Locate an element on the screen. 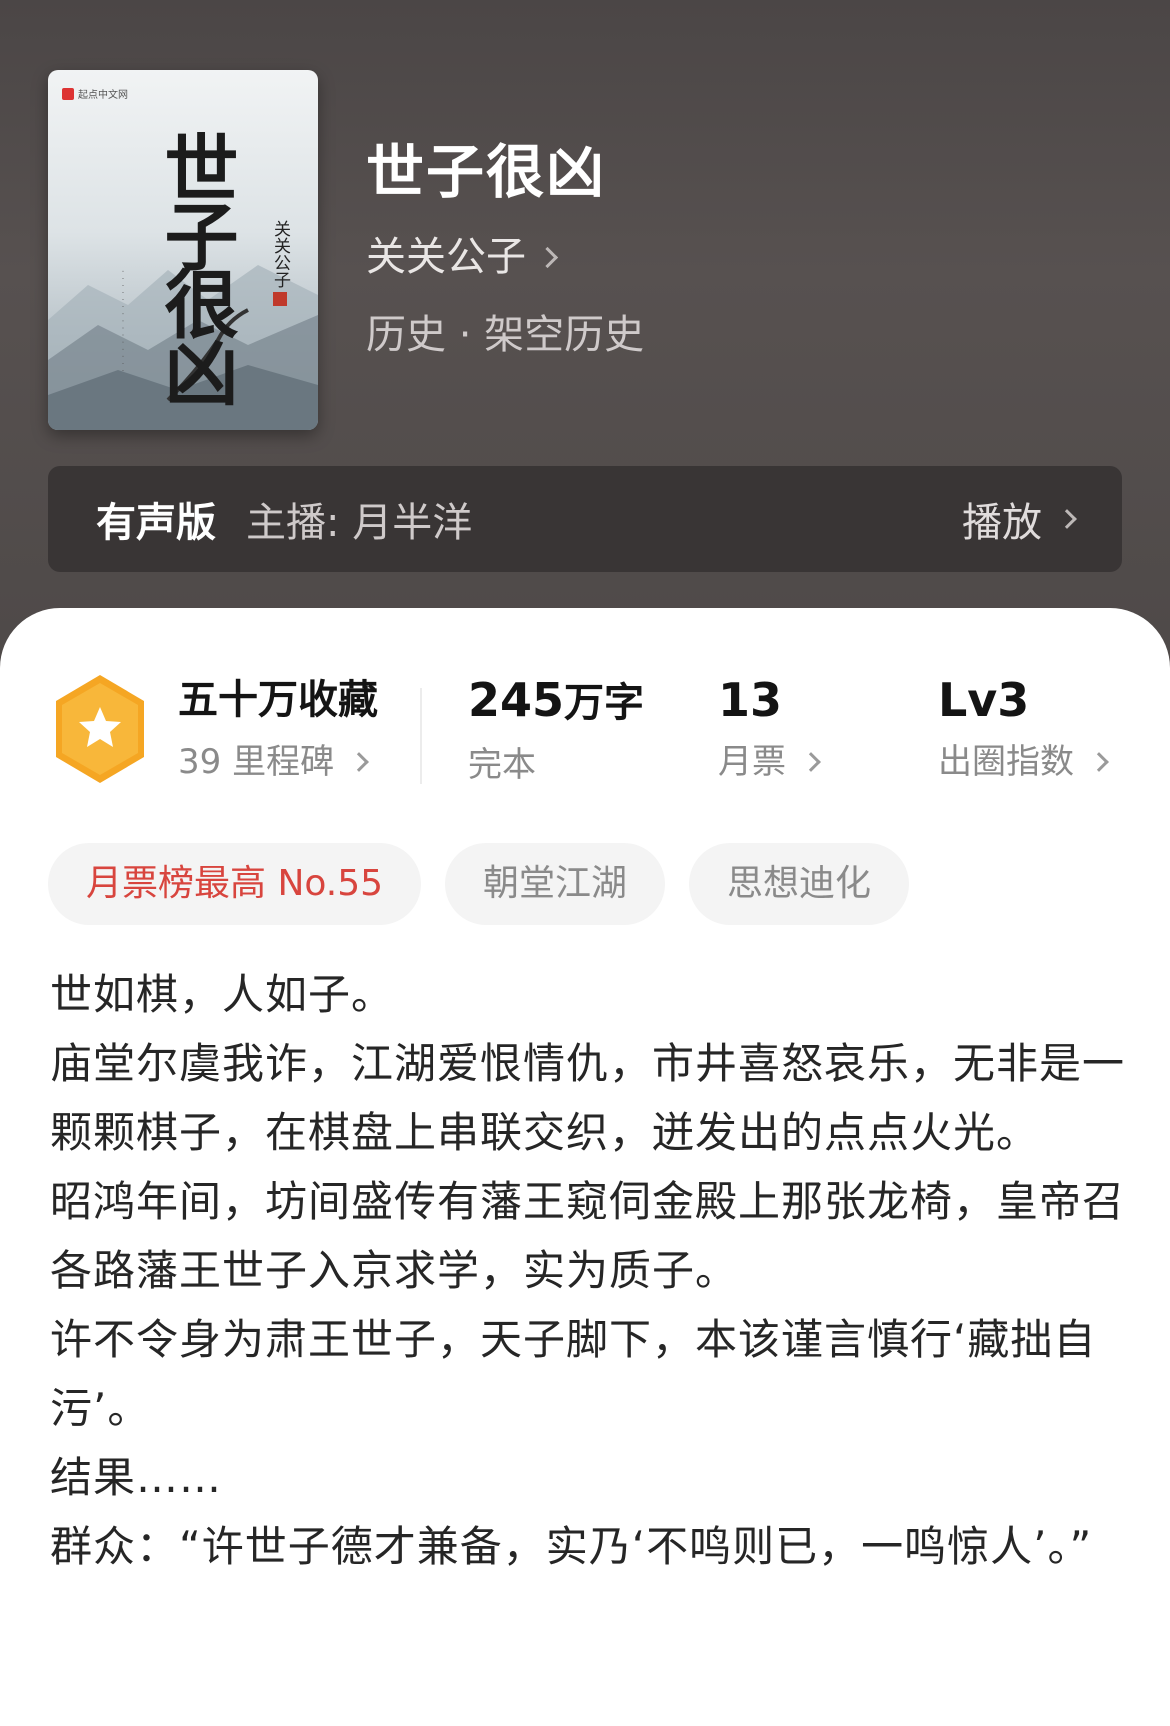 Image resolution: width=1170 pixels, height=1726 pixels. stat-tickets-value: 13 is located at coordinates (750, 700).